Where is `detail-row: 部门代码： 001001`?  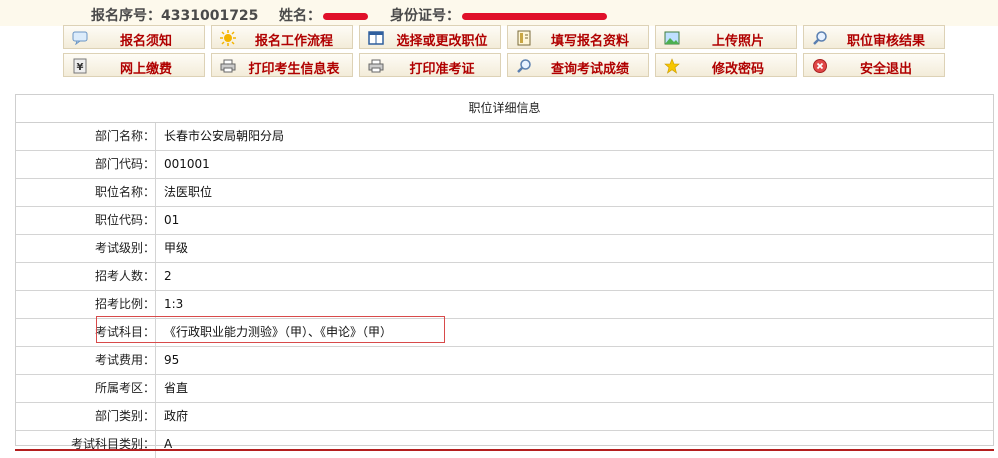
detail-row: 部门代码： 001001 is located at coordinates (504, 165).